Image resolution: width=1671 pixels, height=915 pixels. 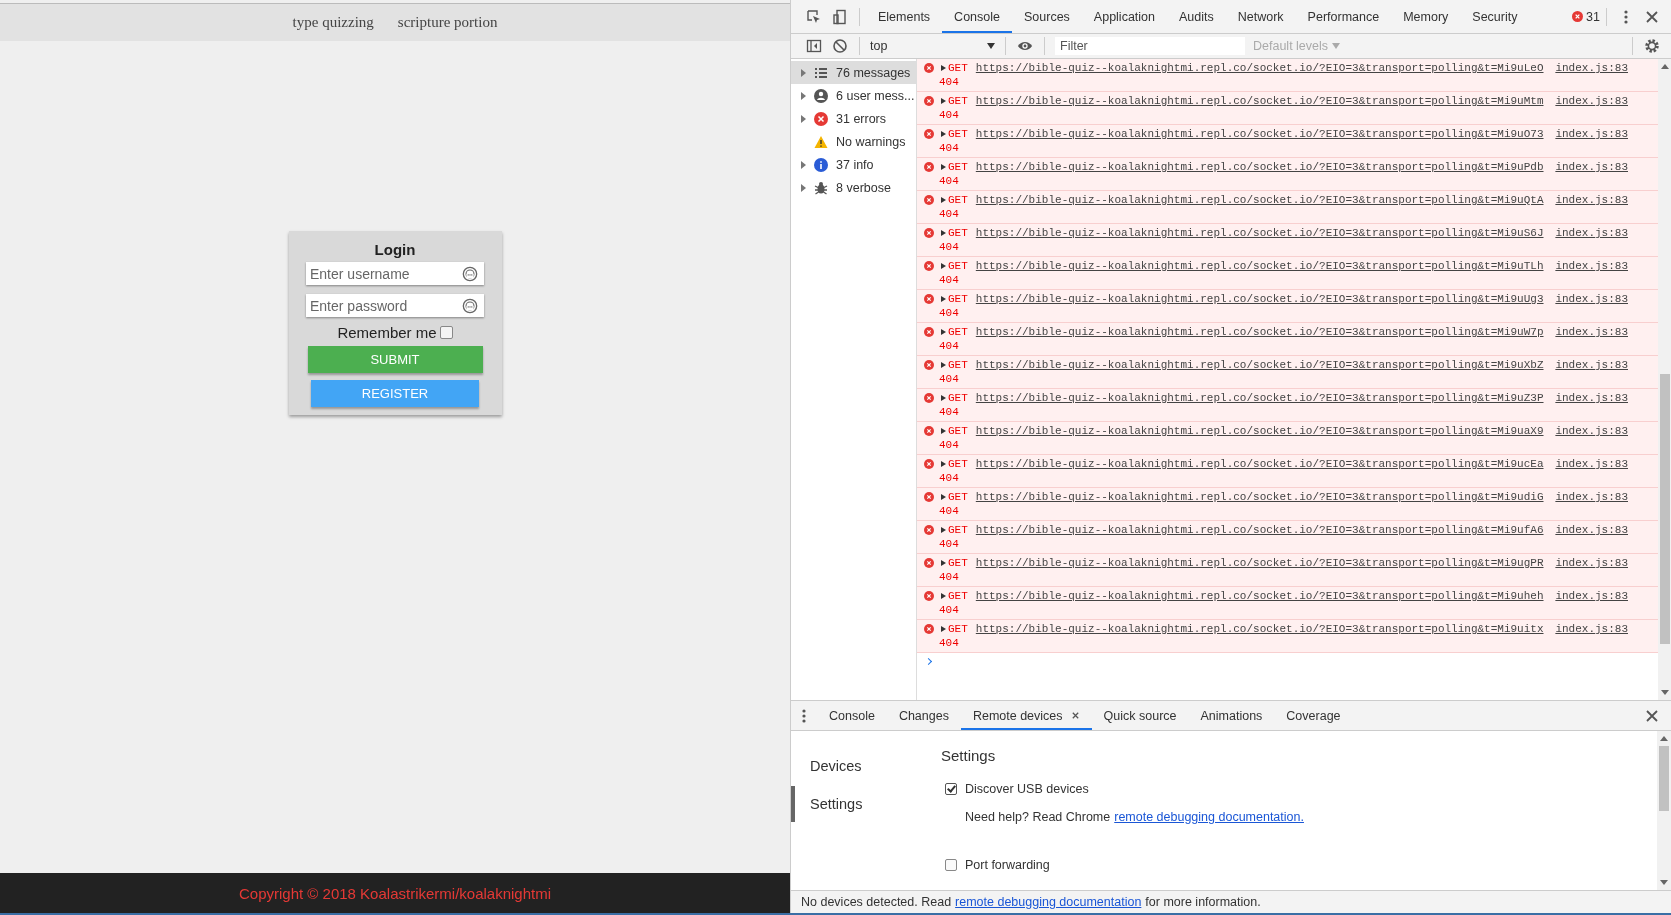 I want to click on sidebar-item: 8 verbose, so click(x=853, y=187).